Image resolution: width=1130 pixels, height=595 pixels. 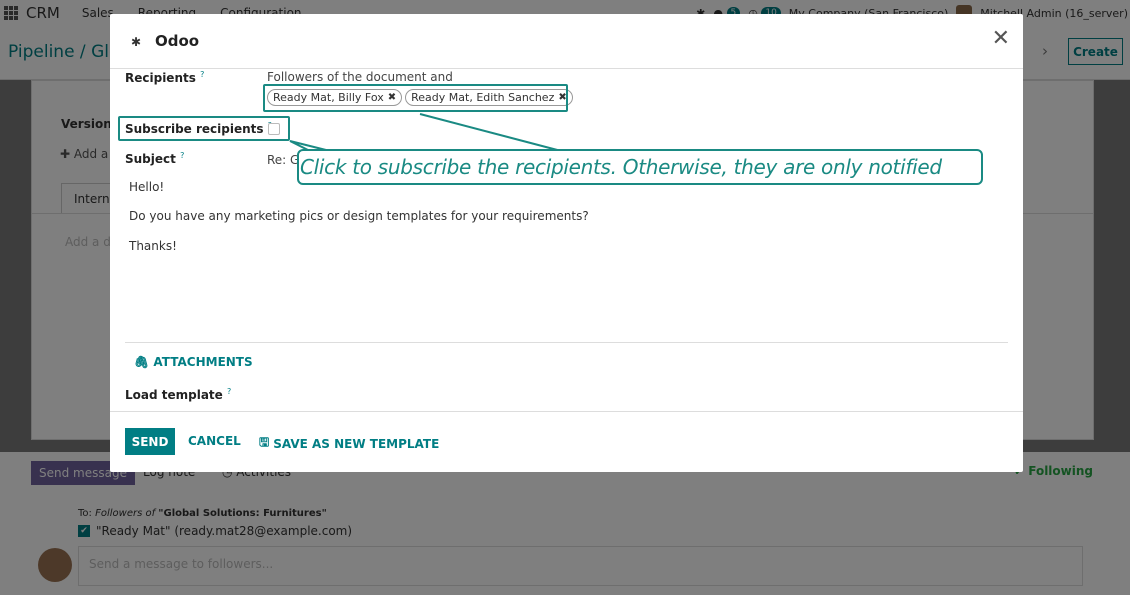 I want to click on dialog-header: ✱ Odoo ✕, so click(x=566, y=41).